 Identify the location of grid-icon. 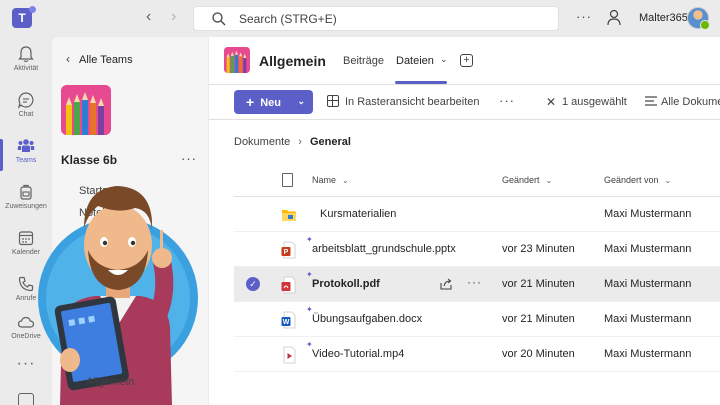
(333, 101).